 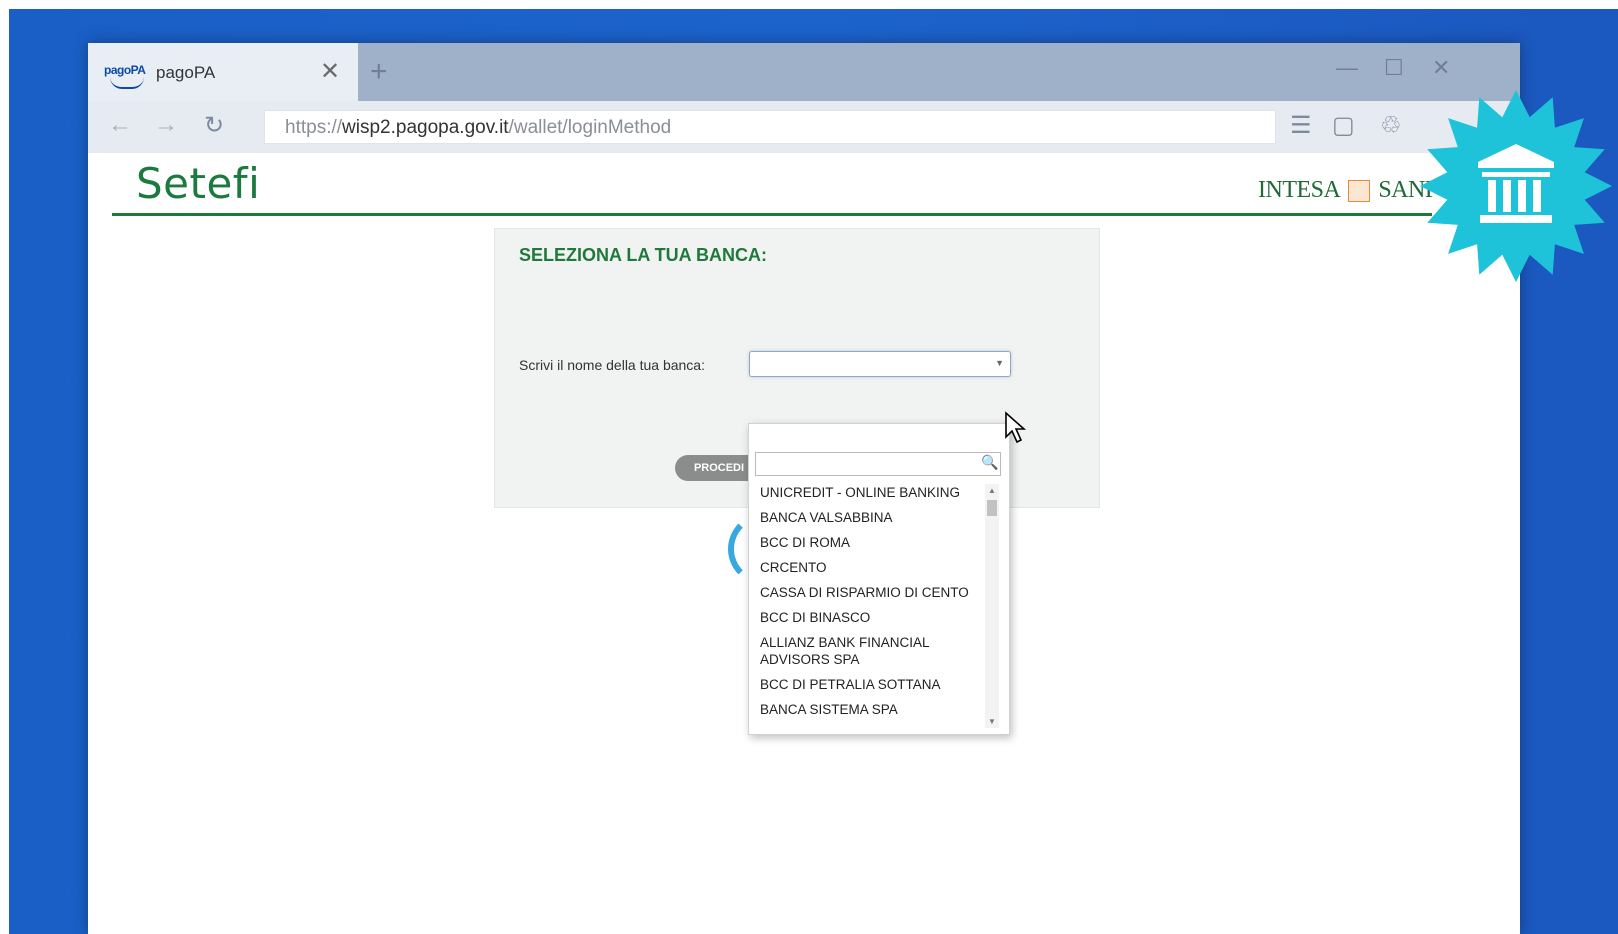 What do you see at coordinates (1516, 186) in the screenshot?
I see `bank-icon` at bounding box center [1516, 186].